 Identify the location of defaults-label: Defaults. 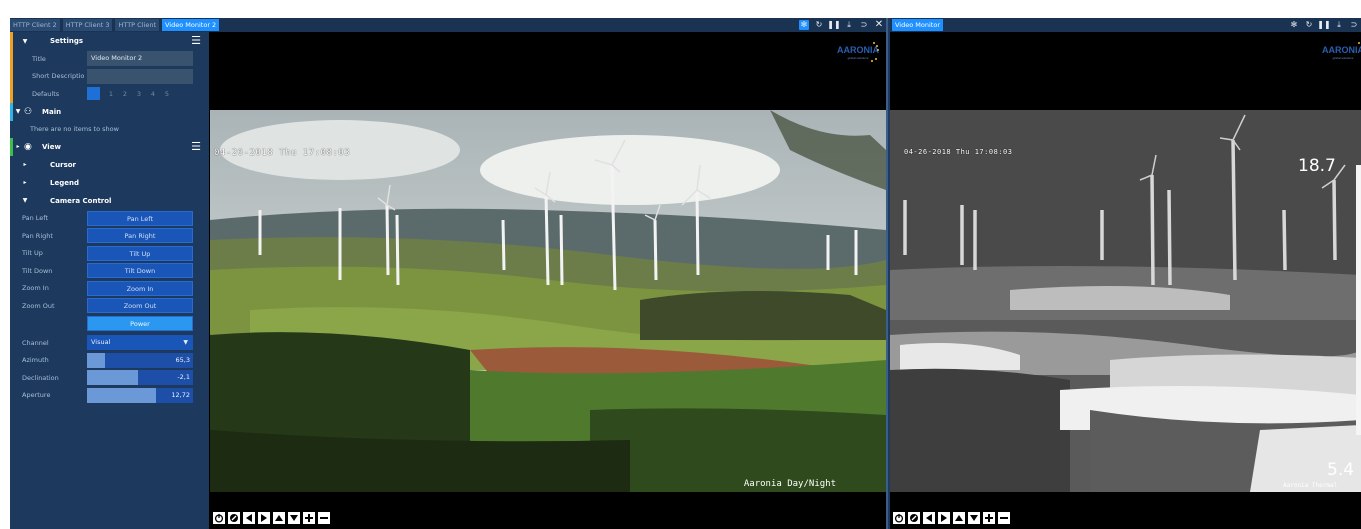
(46, 93).